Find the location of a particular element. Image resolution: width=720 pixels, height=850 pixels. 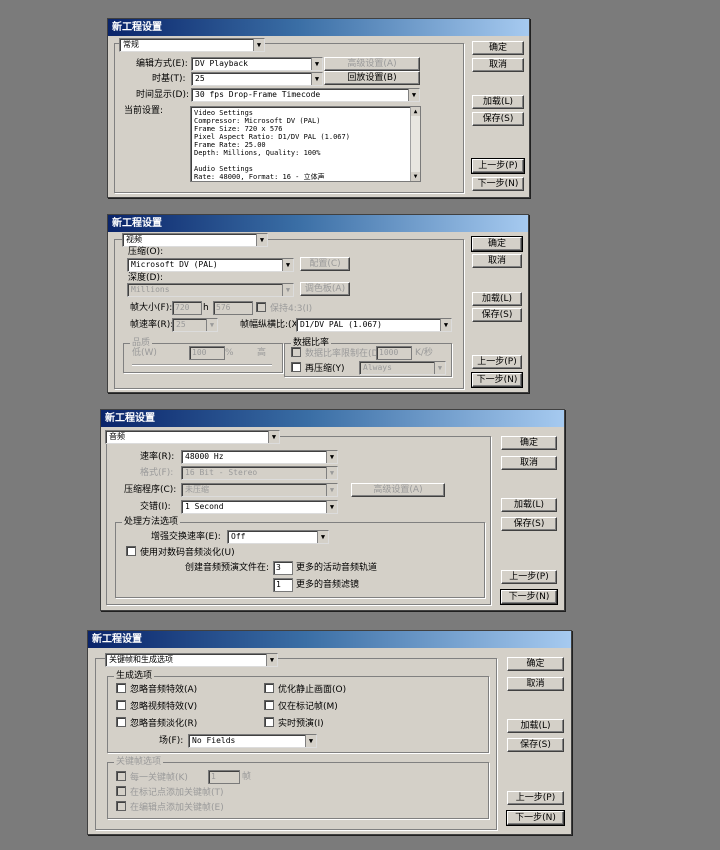

ignore-video-effects-checkbox: 忽略视频特效(V) is located at coordinates (156, 706).